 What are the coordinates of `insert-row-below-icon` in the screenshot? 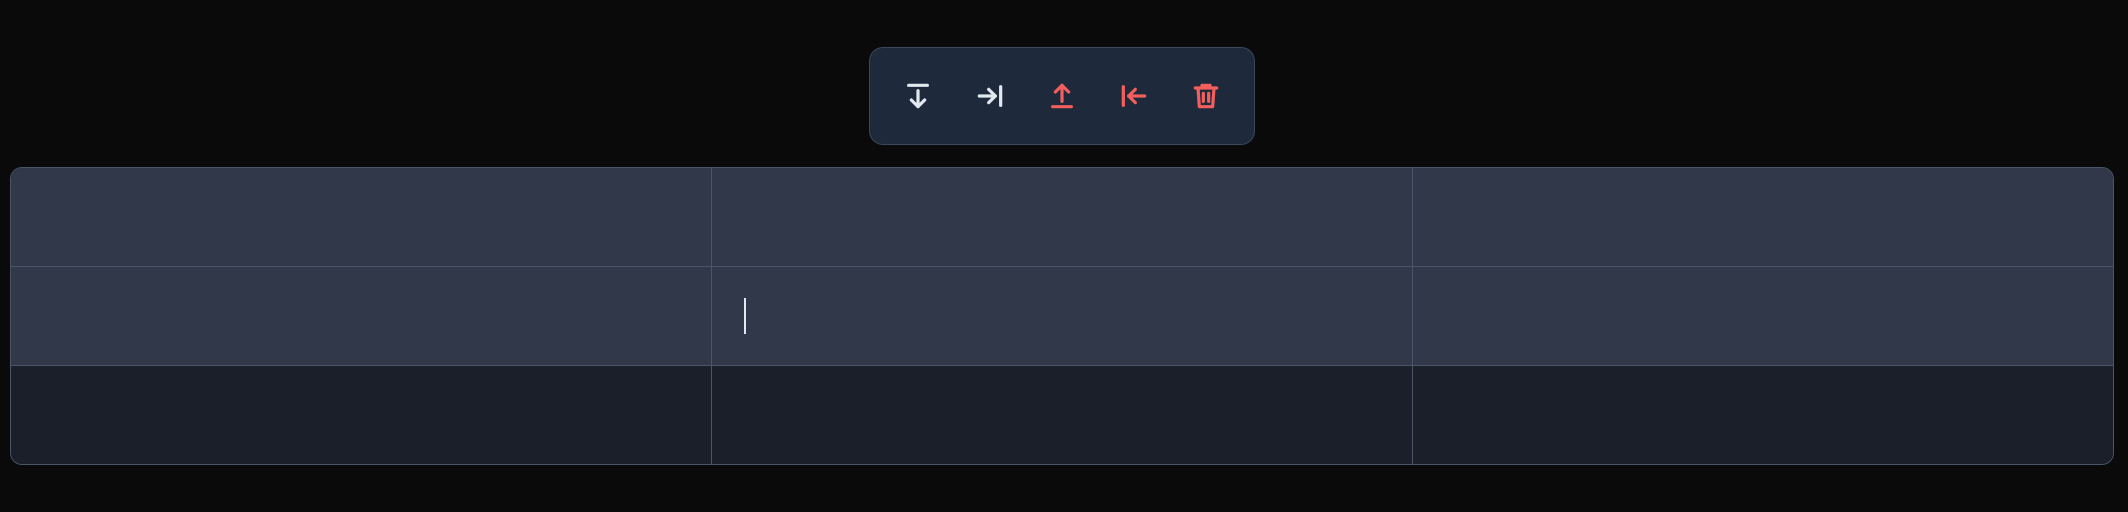 It's located at (918, 96).